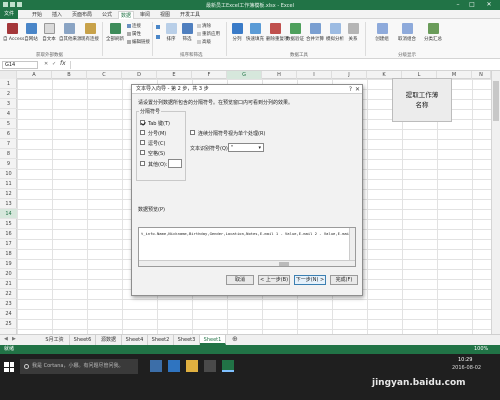 This screenshot has width=500, height=400. What do you see at coordinates (8, 244) in the screenshot?
I see `row-header: 17` at bounding box center [8, 244].